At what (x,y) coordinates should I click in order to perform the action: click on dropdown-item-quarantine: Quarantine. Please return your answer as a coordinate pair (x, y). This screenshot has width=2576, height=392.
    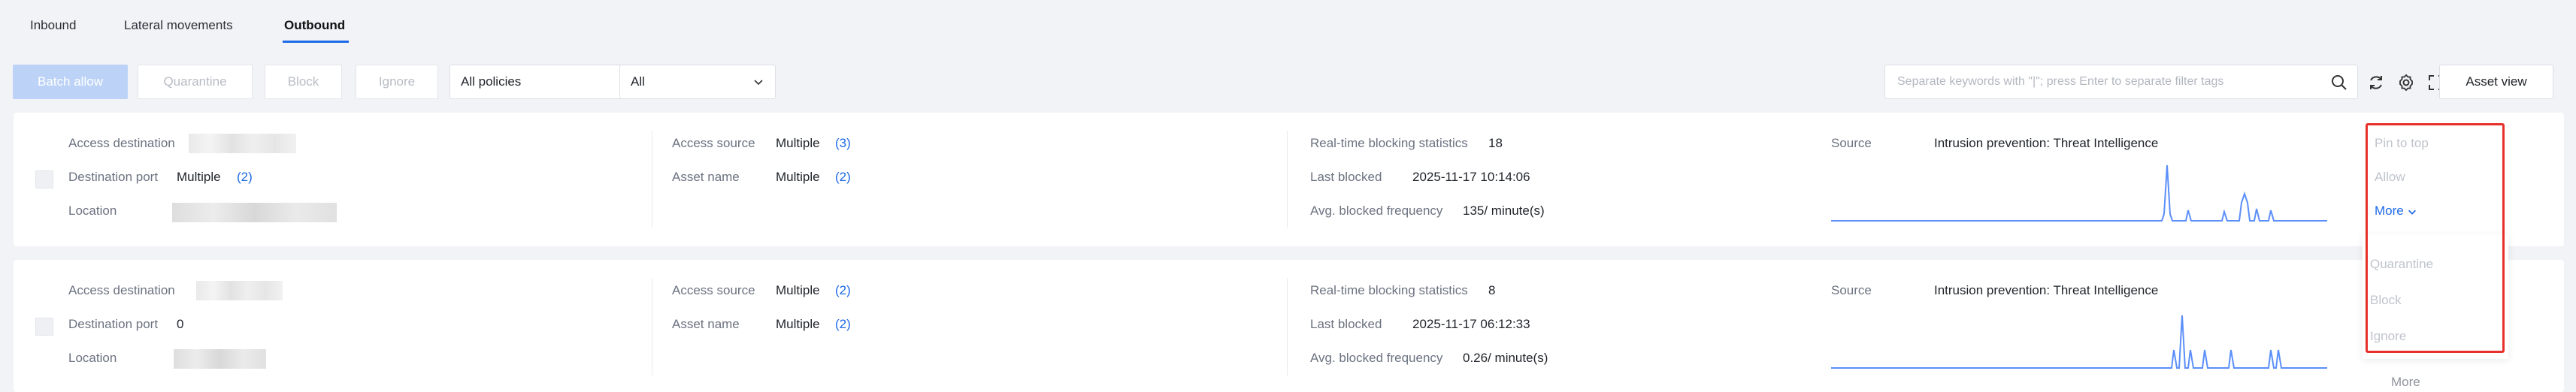
    Looking at the image, I should click on (2401, 265).